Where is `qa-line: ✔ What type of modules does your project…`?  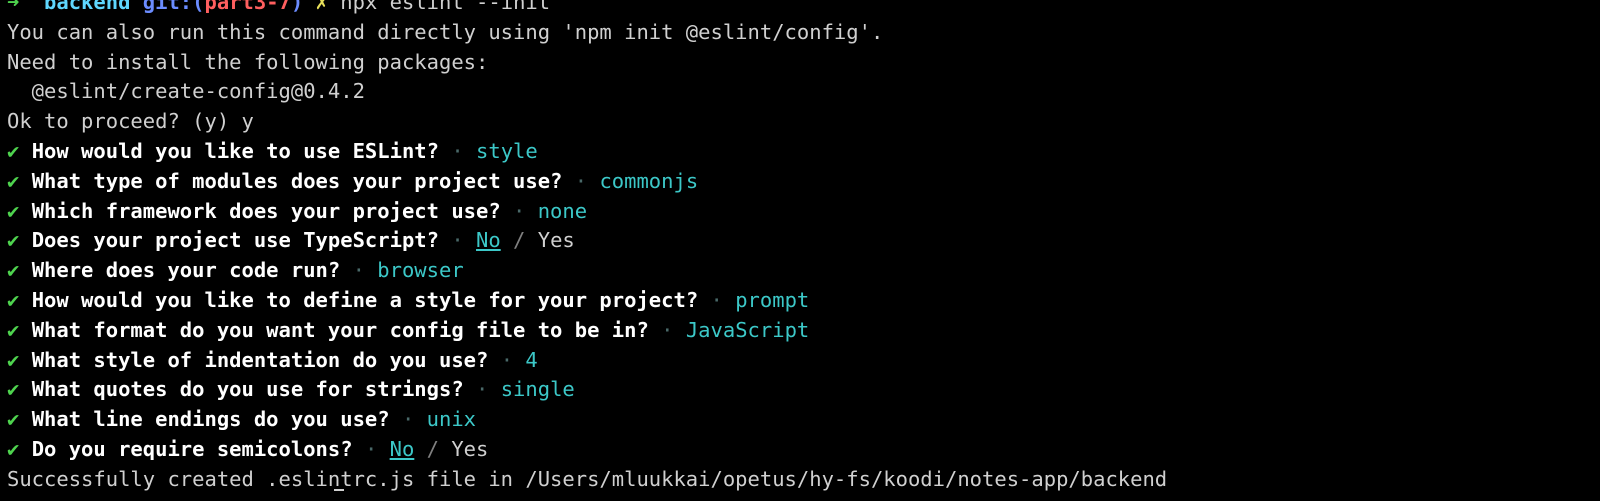
qa-line: ✔ What type of modules does your project… is located at coordinates (803, 182).